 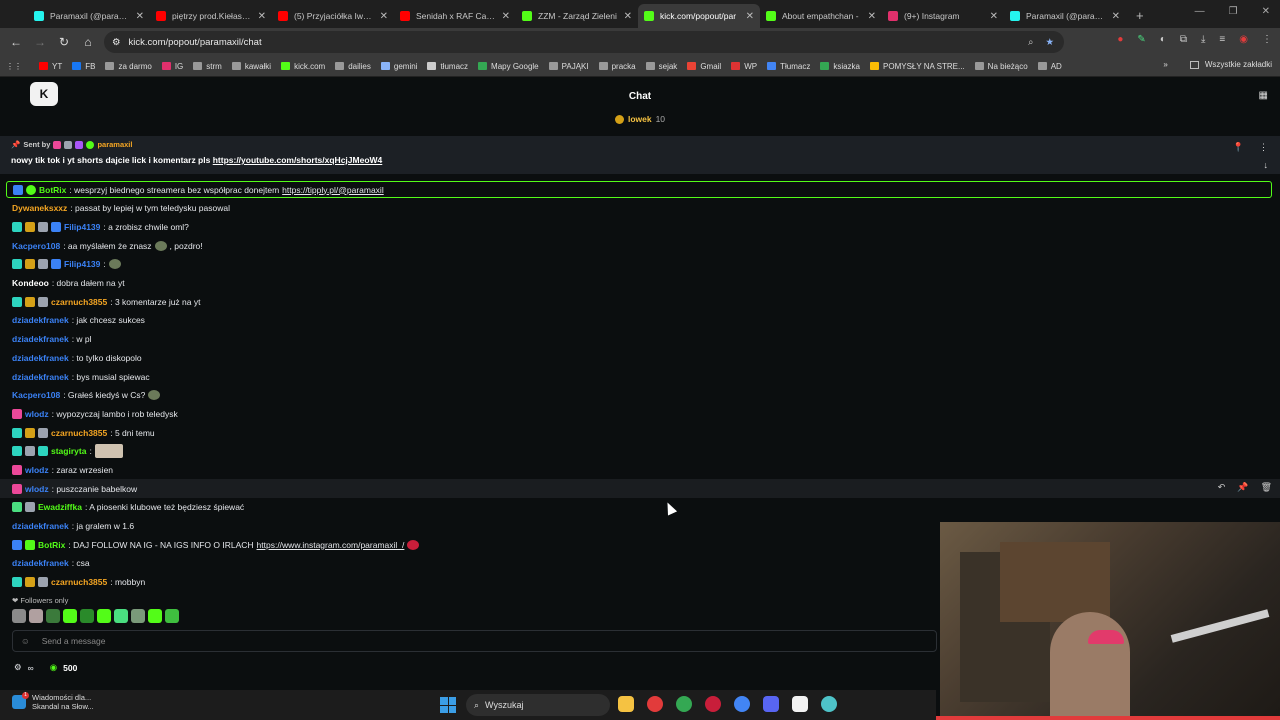 I want to click on record-extension-icon: ●, so click(x=1120, y=39).